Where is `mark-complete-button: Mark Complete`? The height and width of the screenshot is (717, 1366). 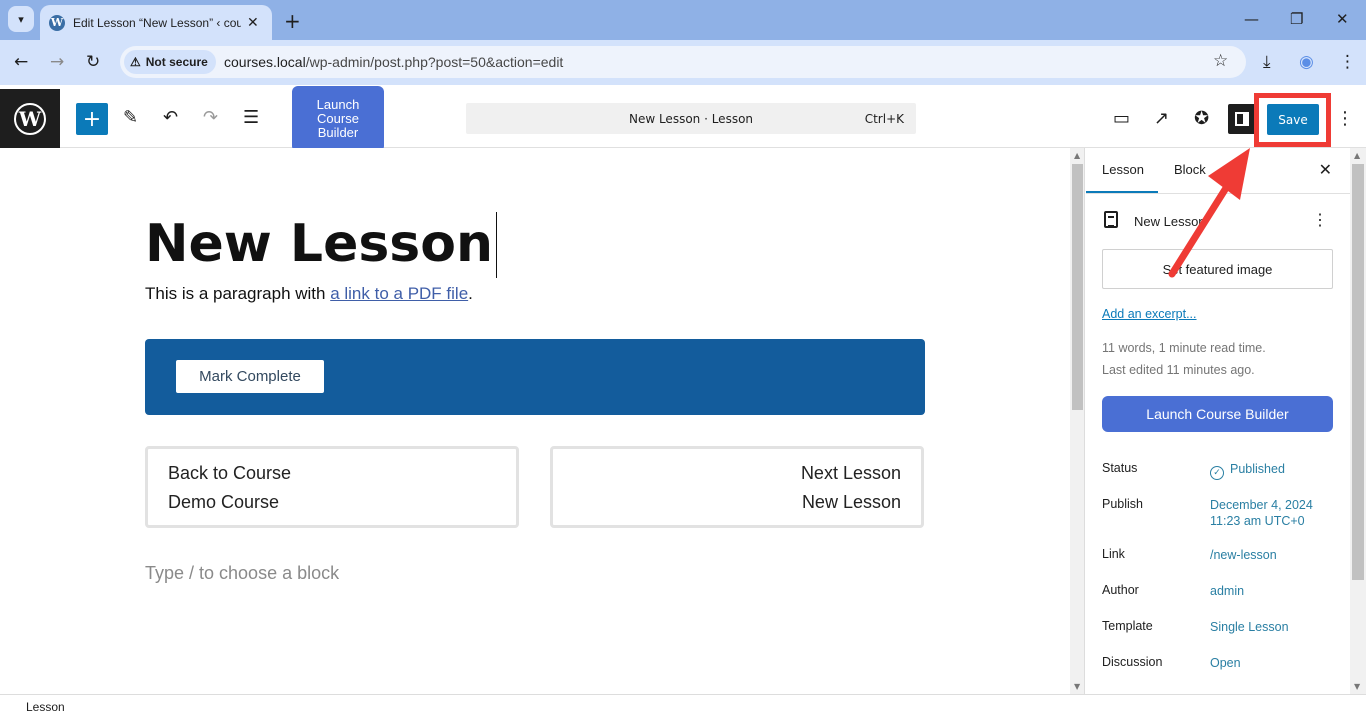
mark-complete-button: Mark Complete is located at coordinates (250, 376).